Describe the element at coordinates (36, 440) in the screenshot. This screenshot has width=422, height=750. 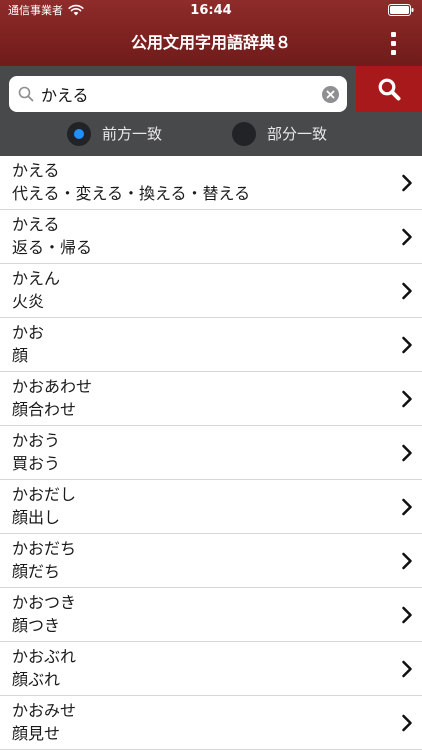
I see `entry-reading: かおう` at that location.